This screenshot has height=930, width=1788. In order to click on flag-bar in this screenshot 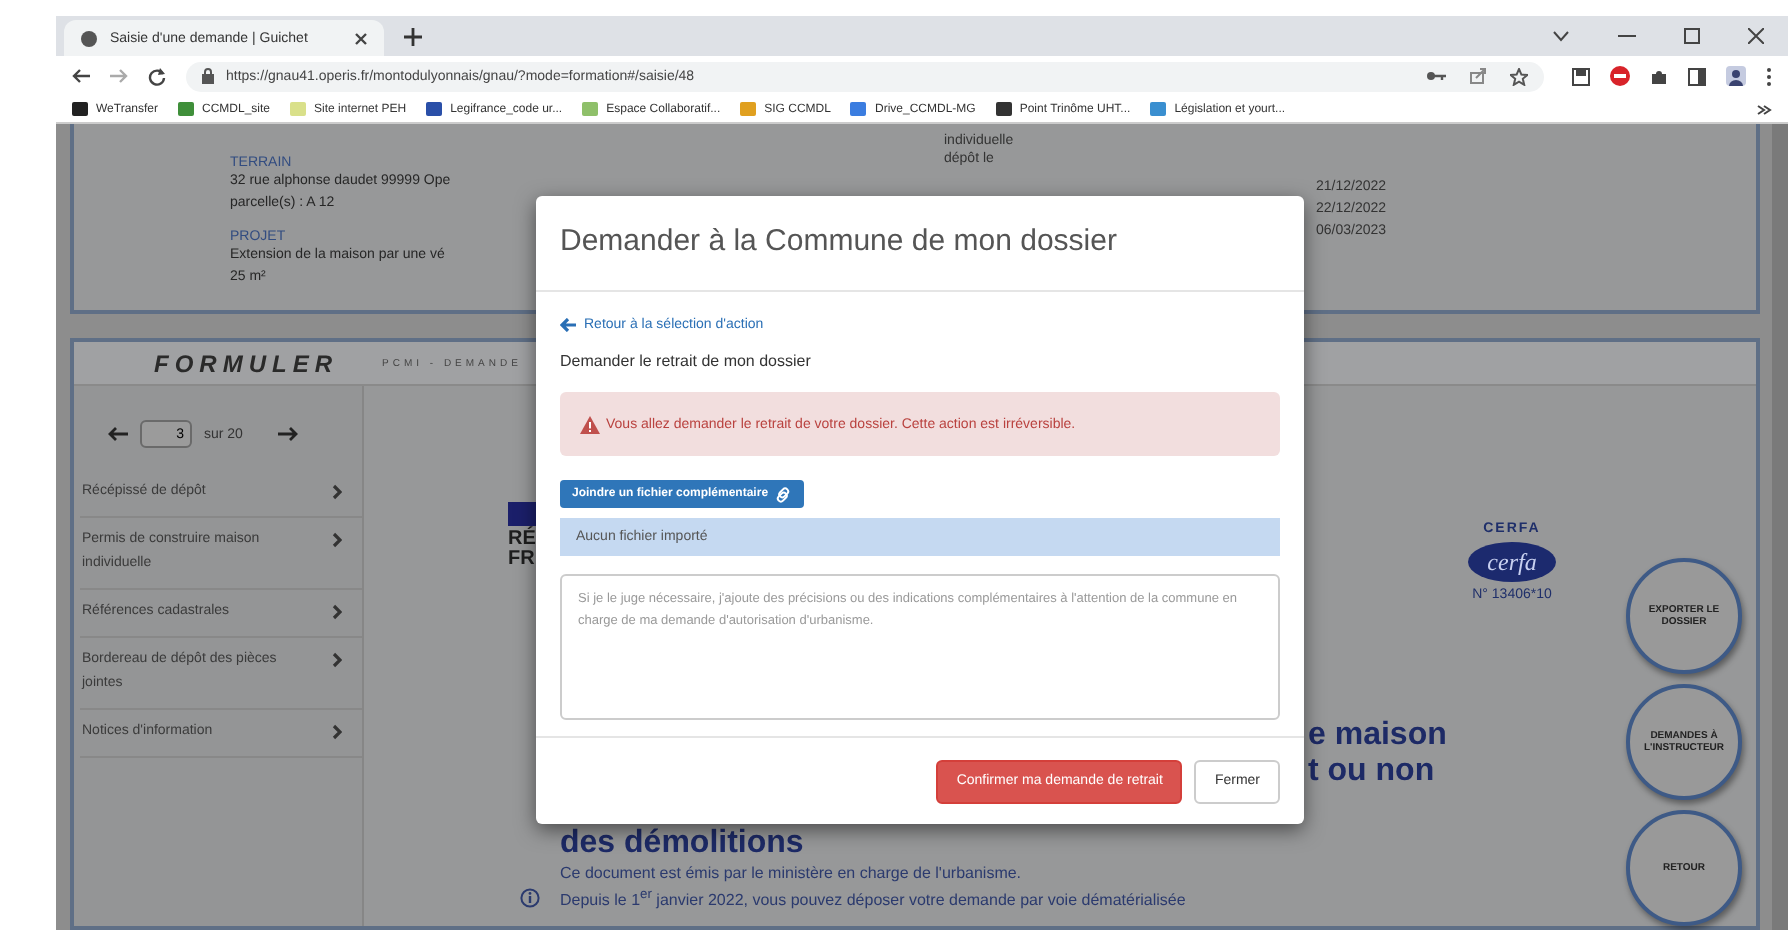, I will do `click(522, 514)`.